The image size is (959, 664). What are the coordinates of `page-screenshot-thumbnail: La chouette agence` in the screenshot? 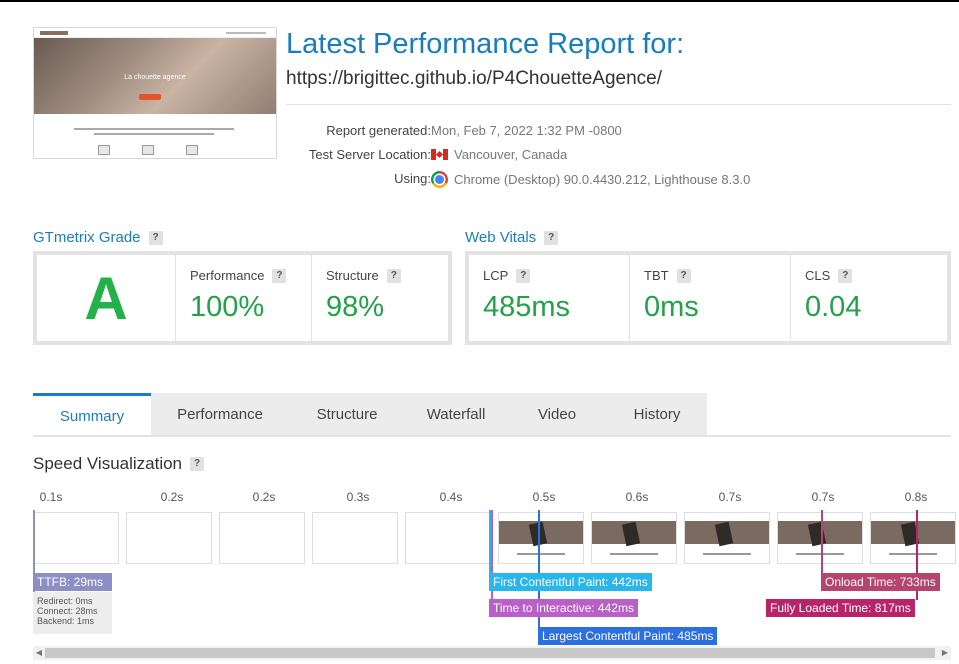 It's located at (155, 93).